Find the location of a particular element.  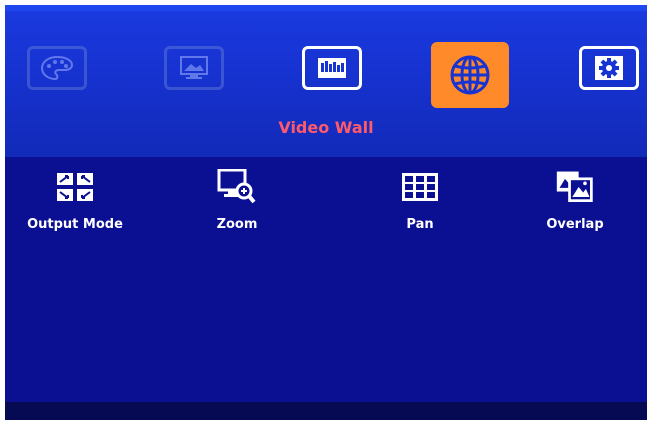

globe-icon is located at coordinates (470, 75).